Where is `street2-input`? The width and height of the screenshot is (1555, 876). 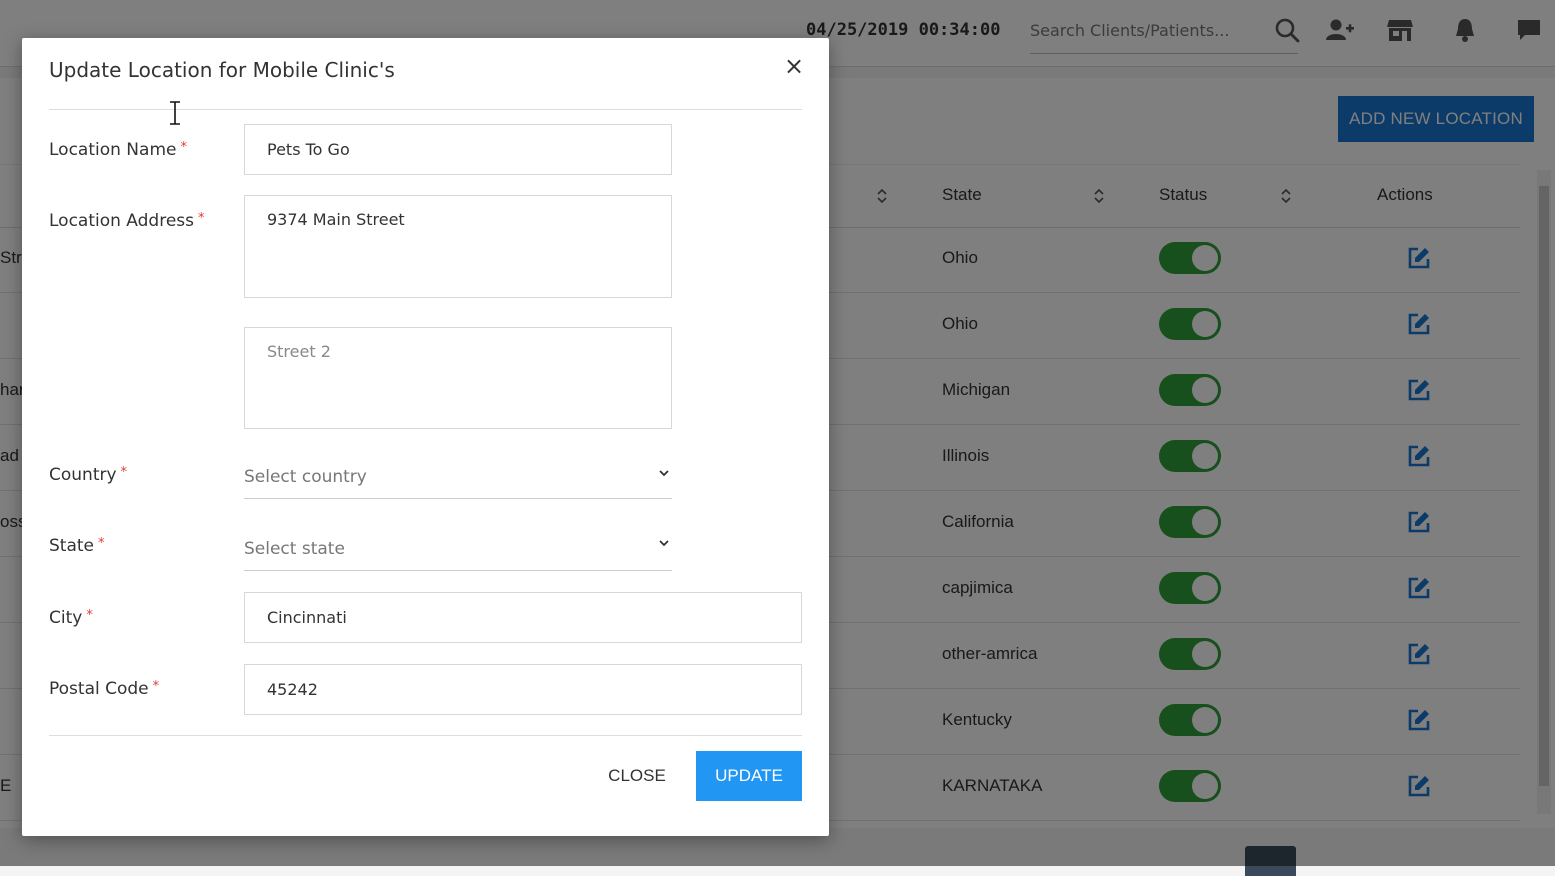 street2-input is located at coordinates (458, 378).